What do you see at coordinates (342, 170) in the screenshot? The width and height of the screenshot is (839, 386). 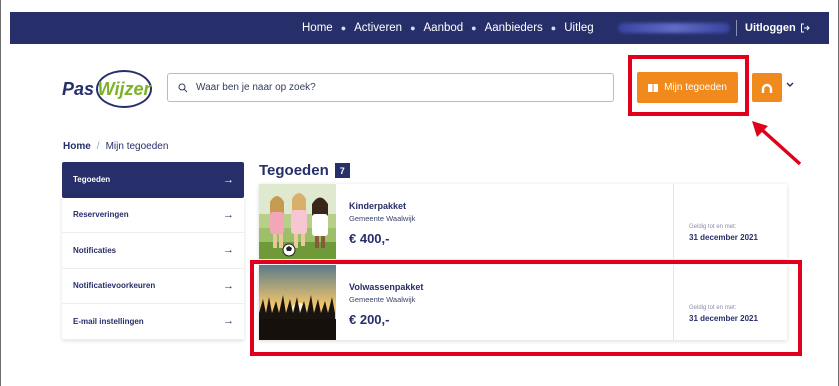 I see `count-badge: 7` at bounding box center [342, 170].